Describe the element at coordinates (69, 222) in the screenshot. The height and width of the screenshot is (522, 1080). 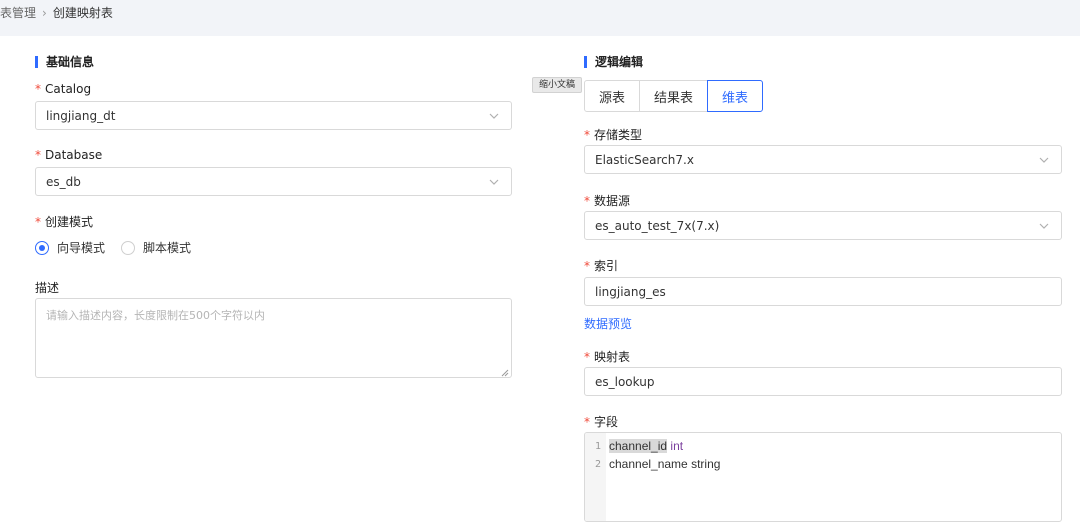
I see `create-mode-label-text: 创建模式` at that location.